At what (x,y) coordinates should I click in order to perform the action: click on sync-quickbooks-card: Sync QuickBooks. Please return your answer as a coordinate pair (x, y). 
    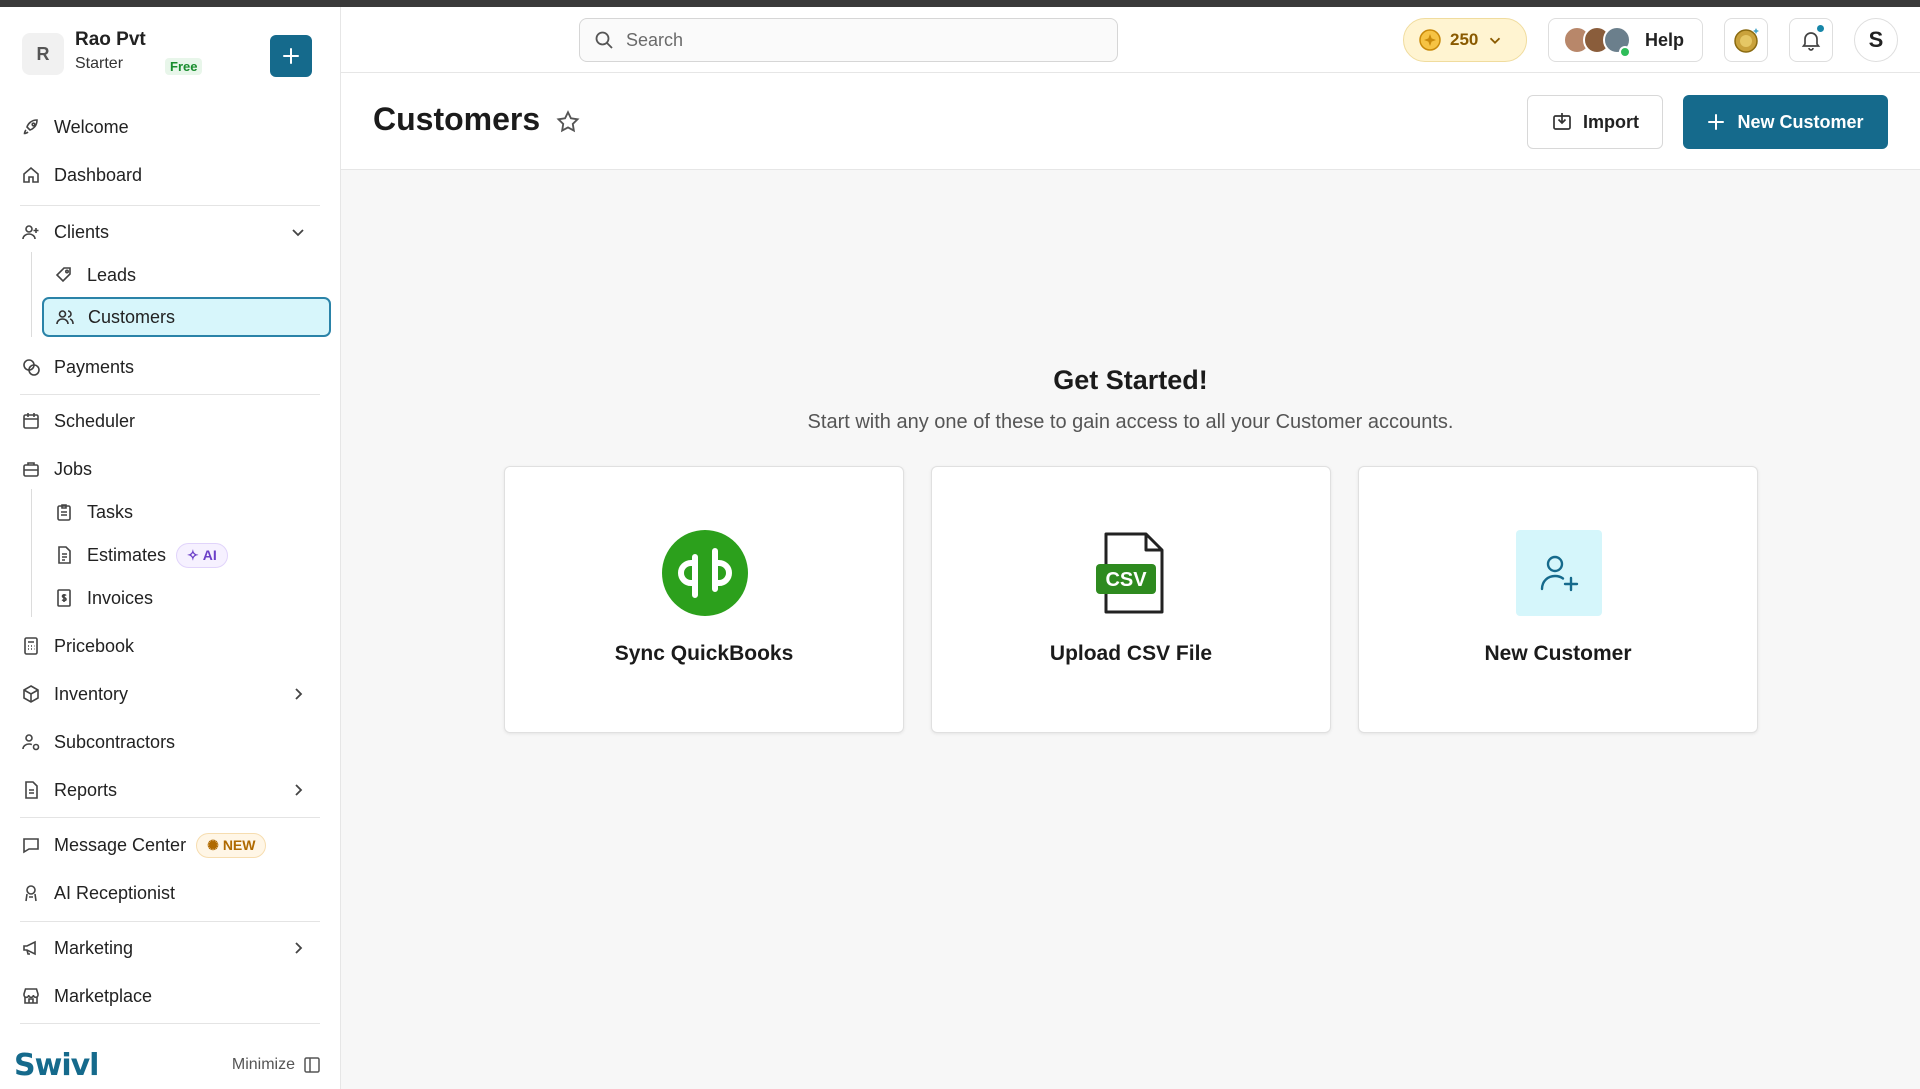
    Looking at the image, I should click on (704, 599).